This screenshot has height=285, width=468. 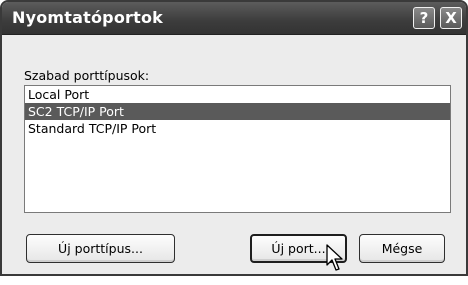 I want to click on help-icon: ?, so click(x=424, y=18).